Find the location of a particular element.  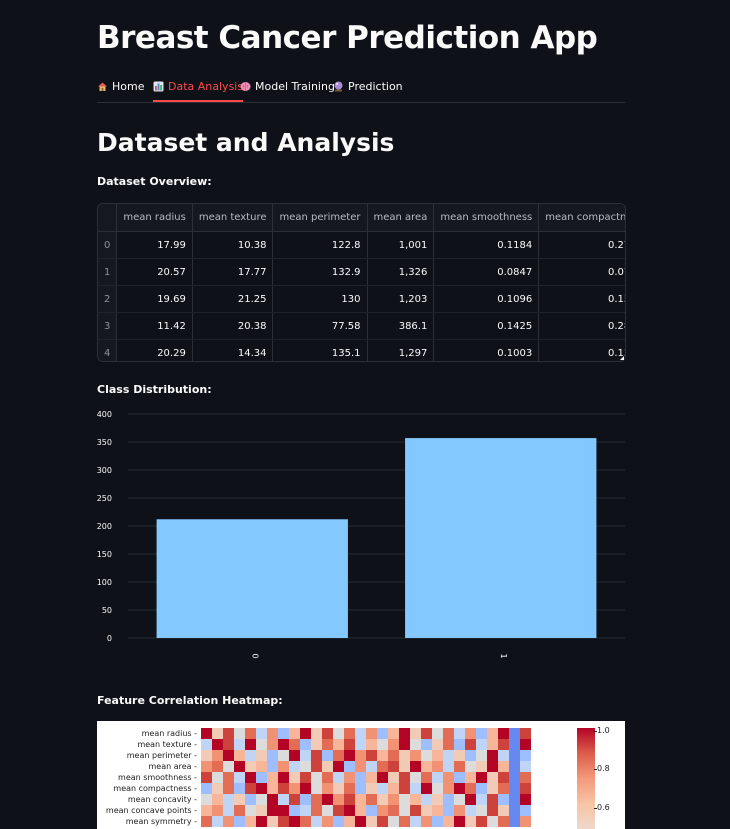

table-cell: 1,203 is located at coordinates (401, 299).